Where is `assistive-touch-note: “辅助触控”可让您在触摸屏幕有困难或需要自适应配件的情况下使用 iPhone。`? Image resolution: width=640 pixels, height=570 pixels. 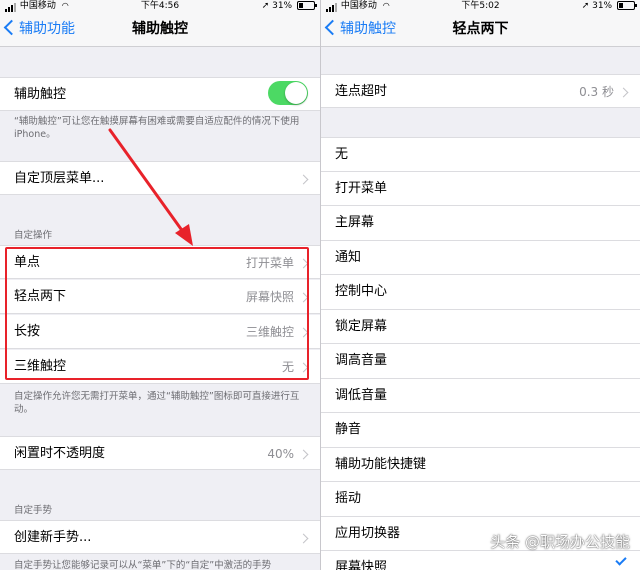 assistive-touch-note: “辅助触控”可让您在触摸屏幕有困难或需要自适应配件的情况下使用 iPhone。 is located at coordinates (157, 128).